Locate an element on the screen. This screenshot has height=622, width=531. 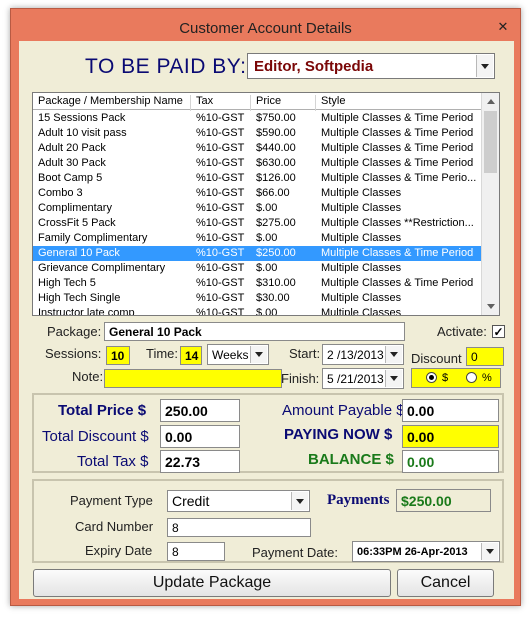
table-cell: Boot Camp 5 is located at coordinates (70, 178).